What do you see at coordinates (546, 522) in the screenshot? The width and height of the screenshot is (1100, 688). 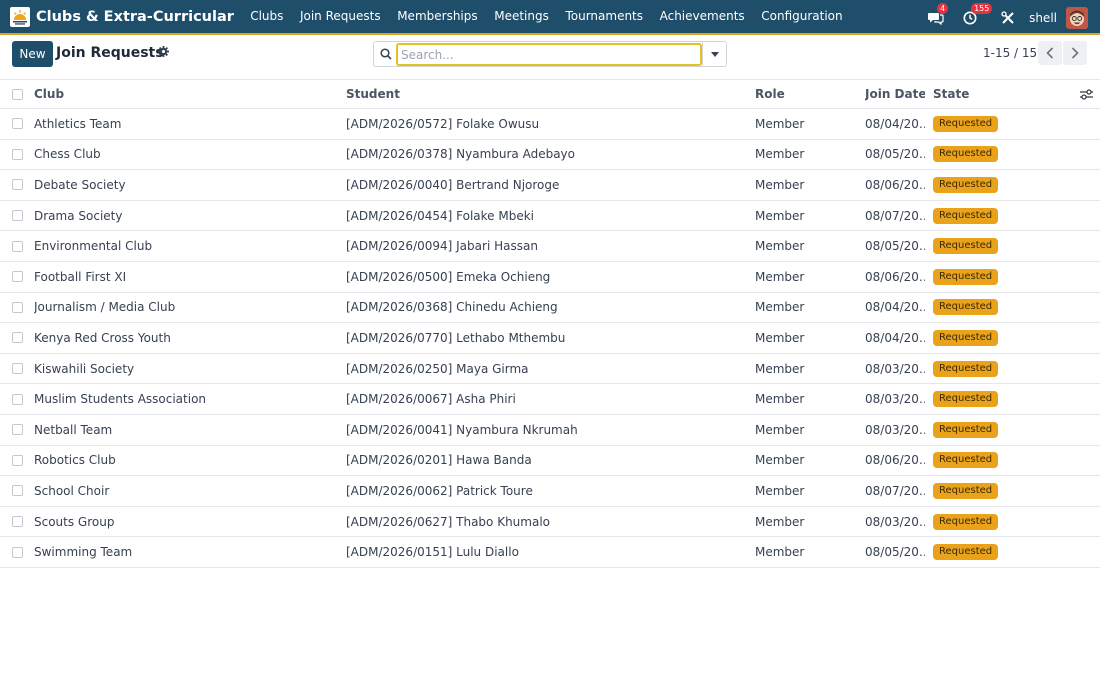 I see `student-cell: [ADM/2026/0627] Thabo Khumalo` at bounding box center [546, 522].